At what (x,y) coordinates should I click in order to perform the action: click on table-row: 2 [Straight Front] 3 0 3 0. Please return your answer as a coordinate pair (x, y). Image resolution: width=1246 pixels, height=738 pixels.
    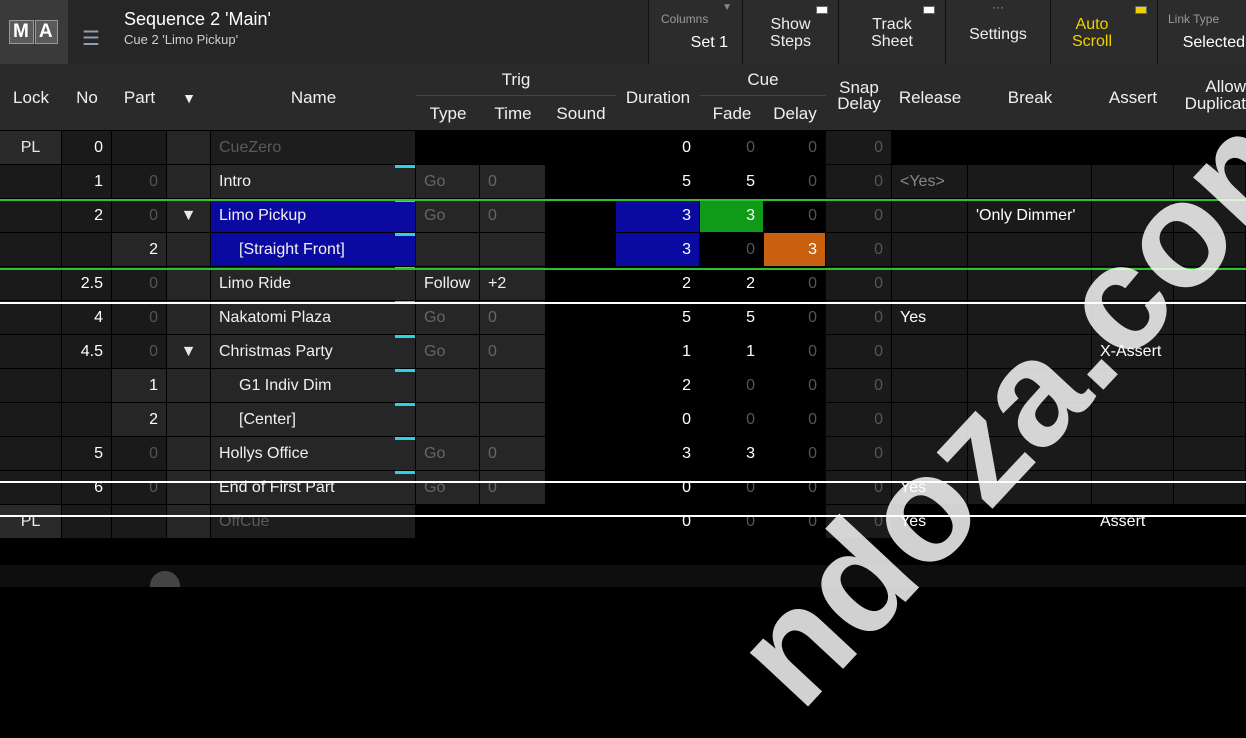
    Looking at the image, I should click on (623, 249).